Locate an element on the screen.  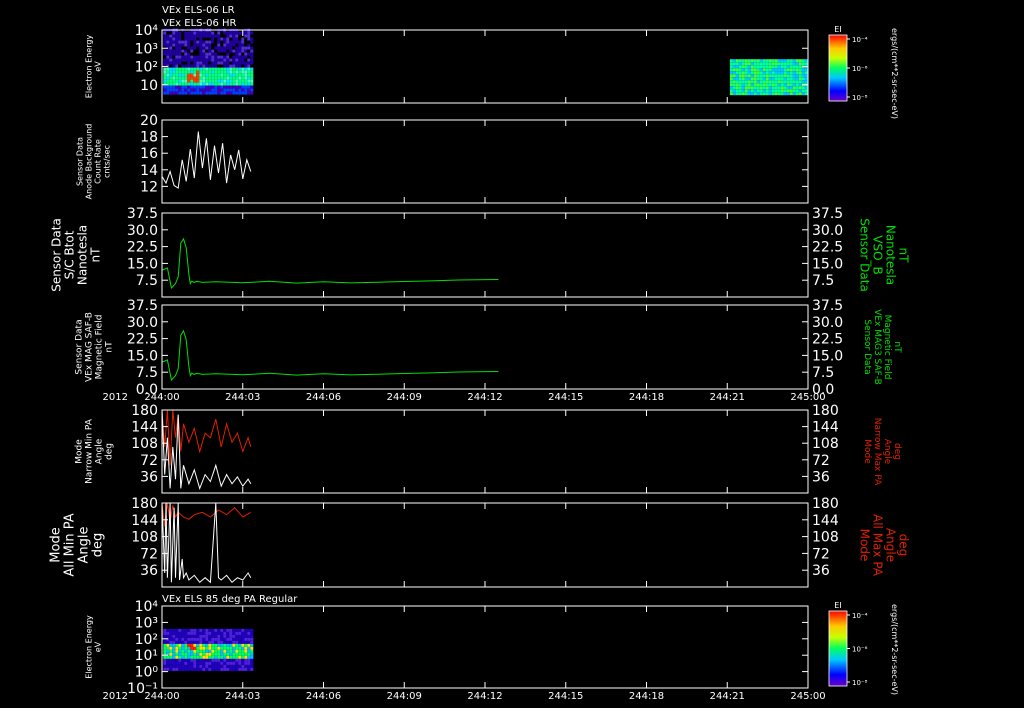
right-y-tick-label: 180 is located at coordinates (825, 411).